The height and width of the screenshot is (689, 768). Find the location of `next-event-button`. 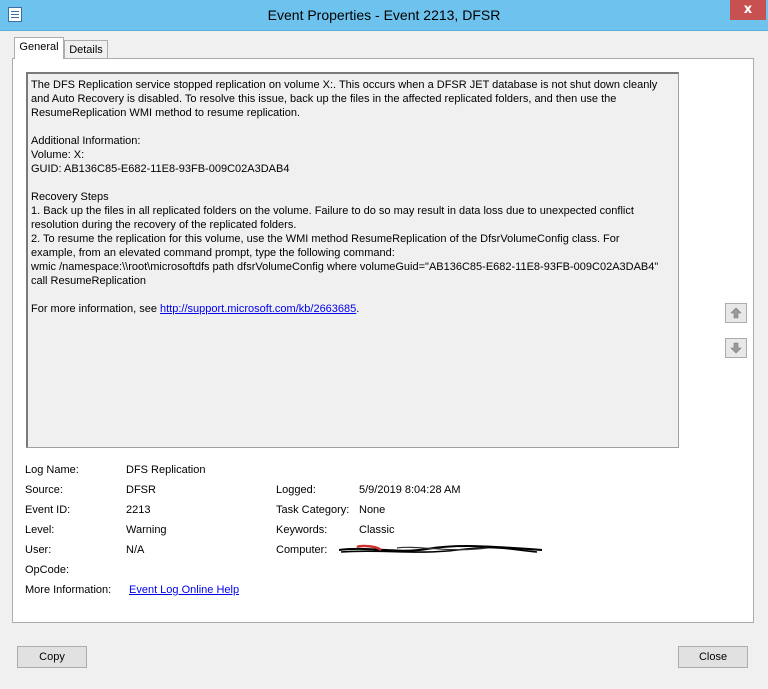

next-event-button is located at coordinates (736, 348).